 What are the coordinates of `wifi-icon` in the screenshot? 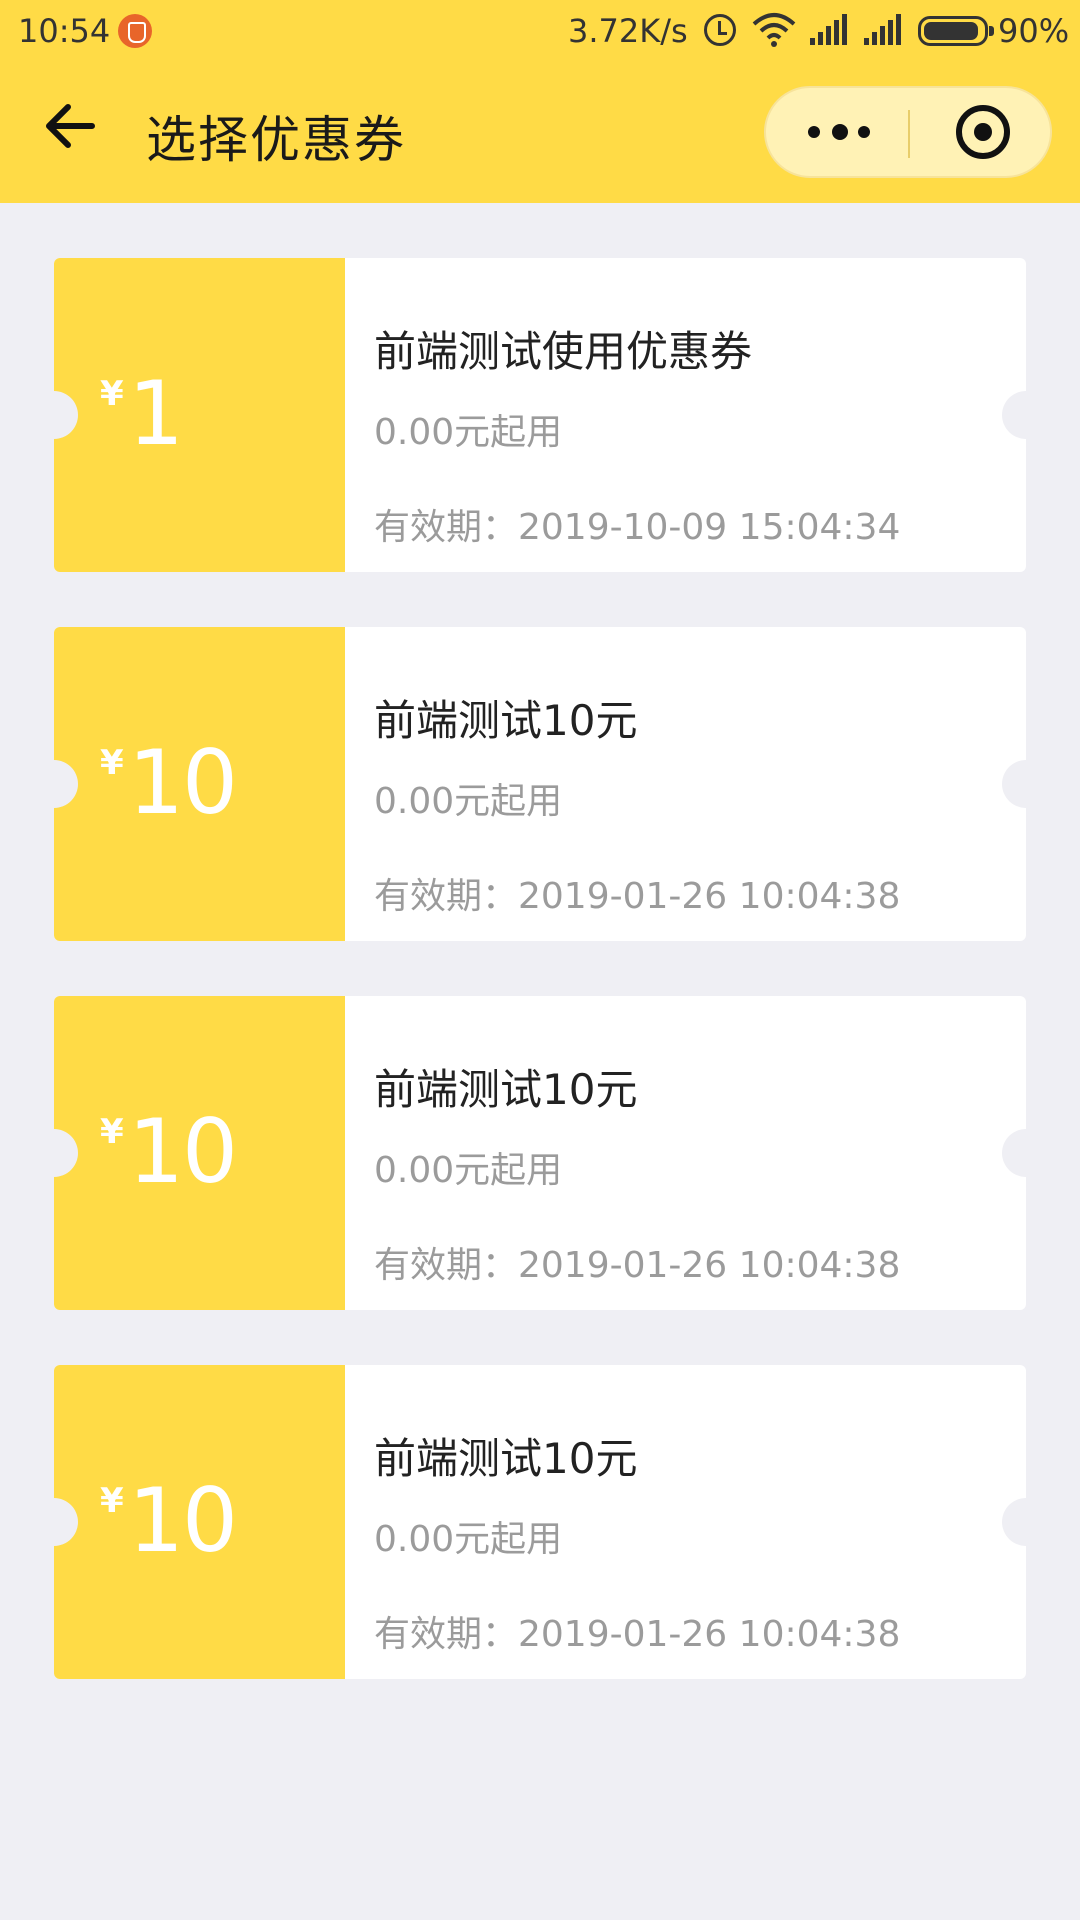 It's located at (774, 30).